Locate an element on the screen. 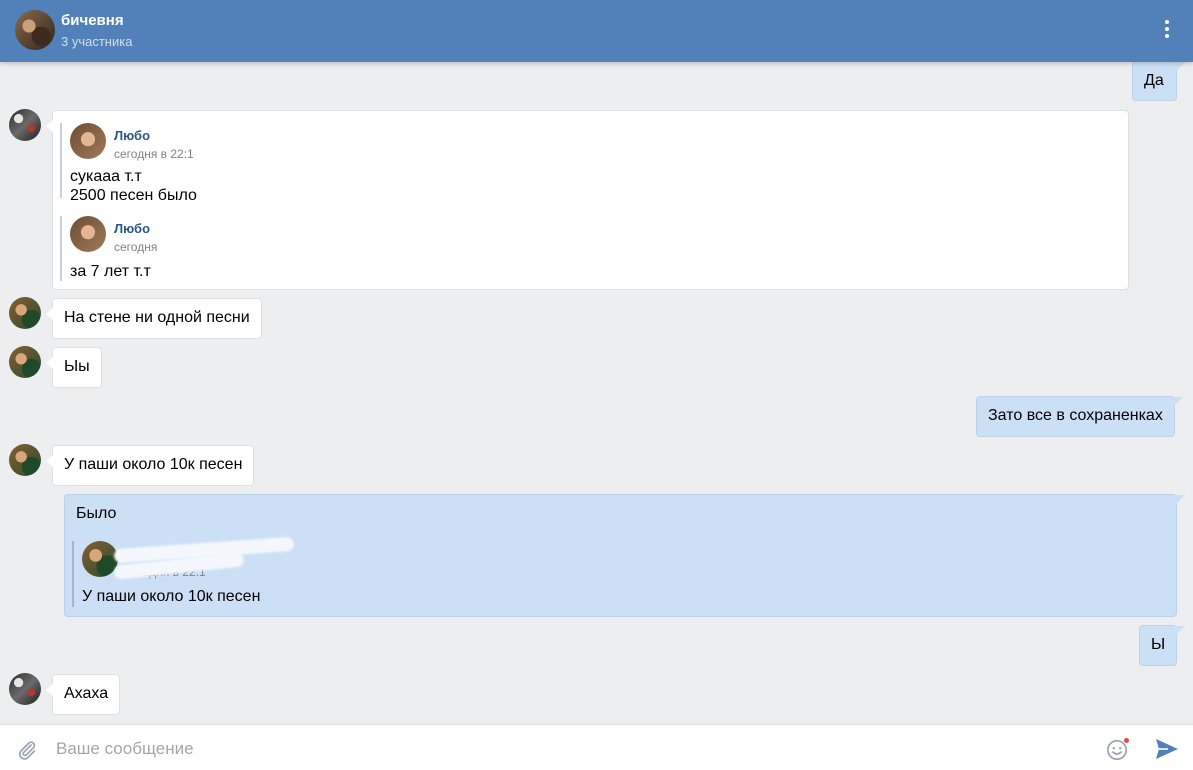 Image resolution: width=1193 pixels, height=770 pixels. quoted-line: 2500 песен было is located at coordinates (133, 195).